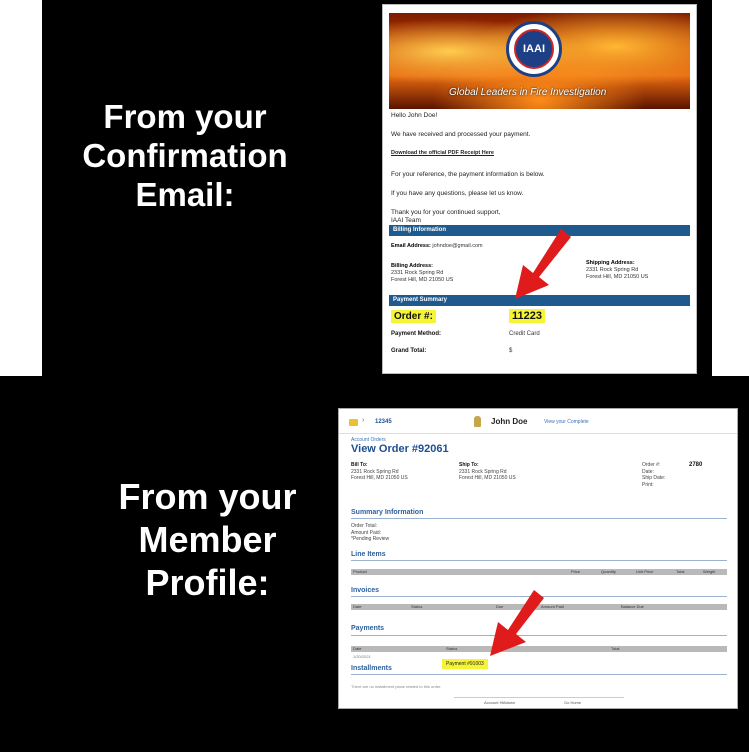  Describe the element at coordinates (576, 571) in the screenshot. I see `column-header: Price` at that location.